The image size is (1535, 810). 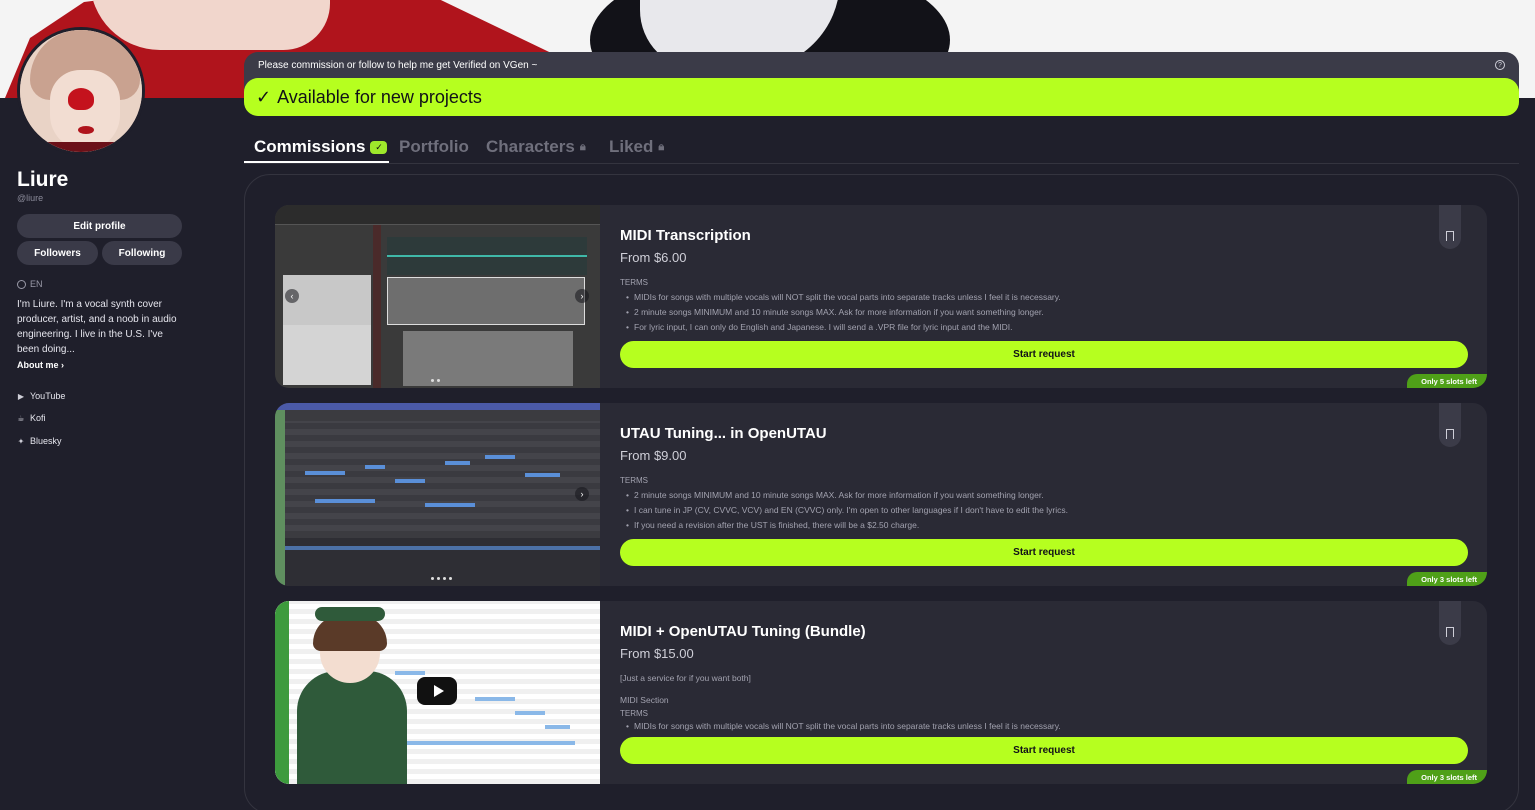 What do you see at coordinates (142, 253) in the screenshot?
I see `following-button: Following` at bounding box center [142, 253].